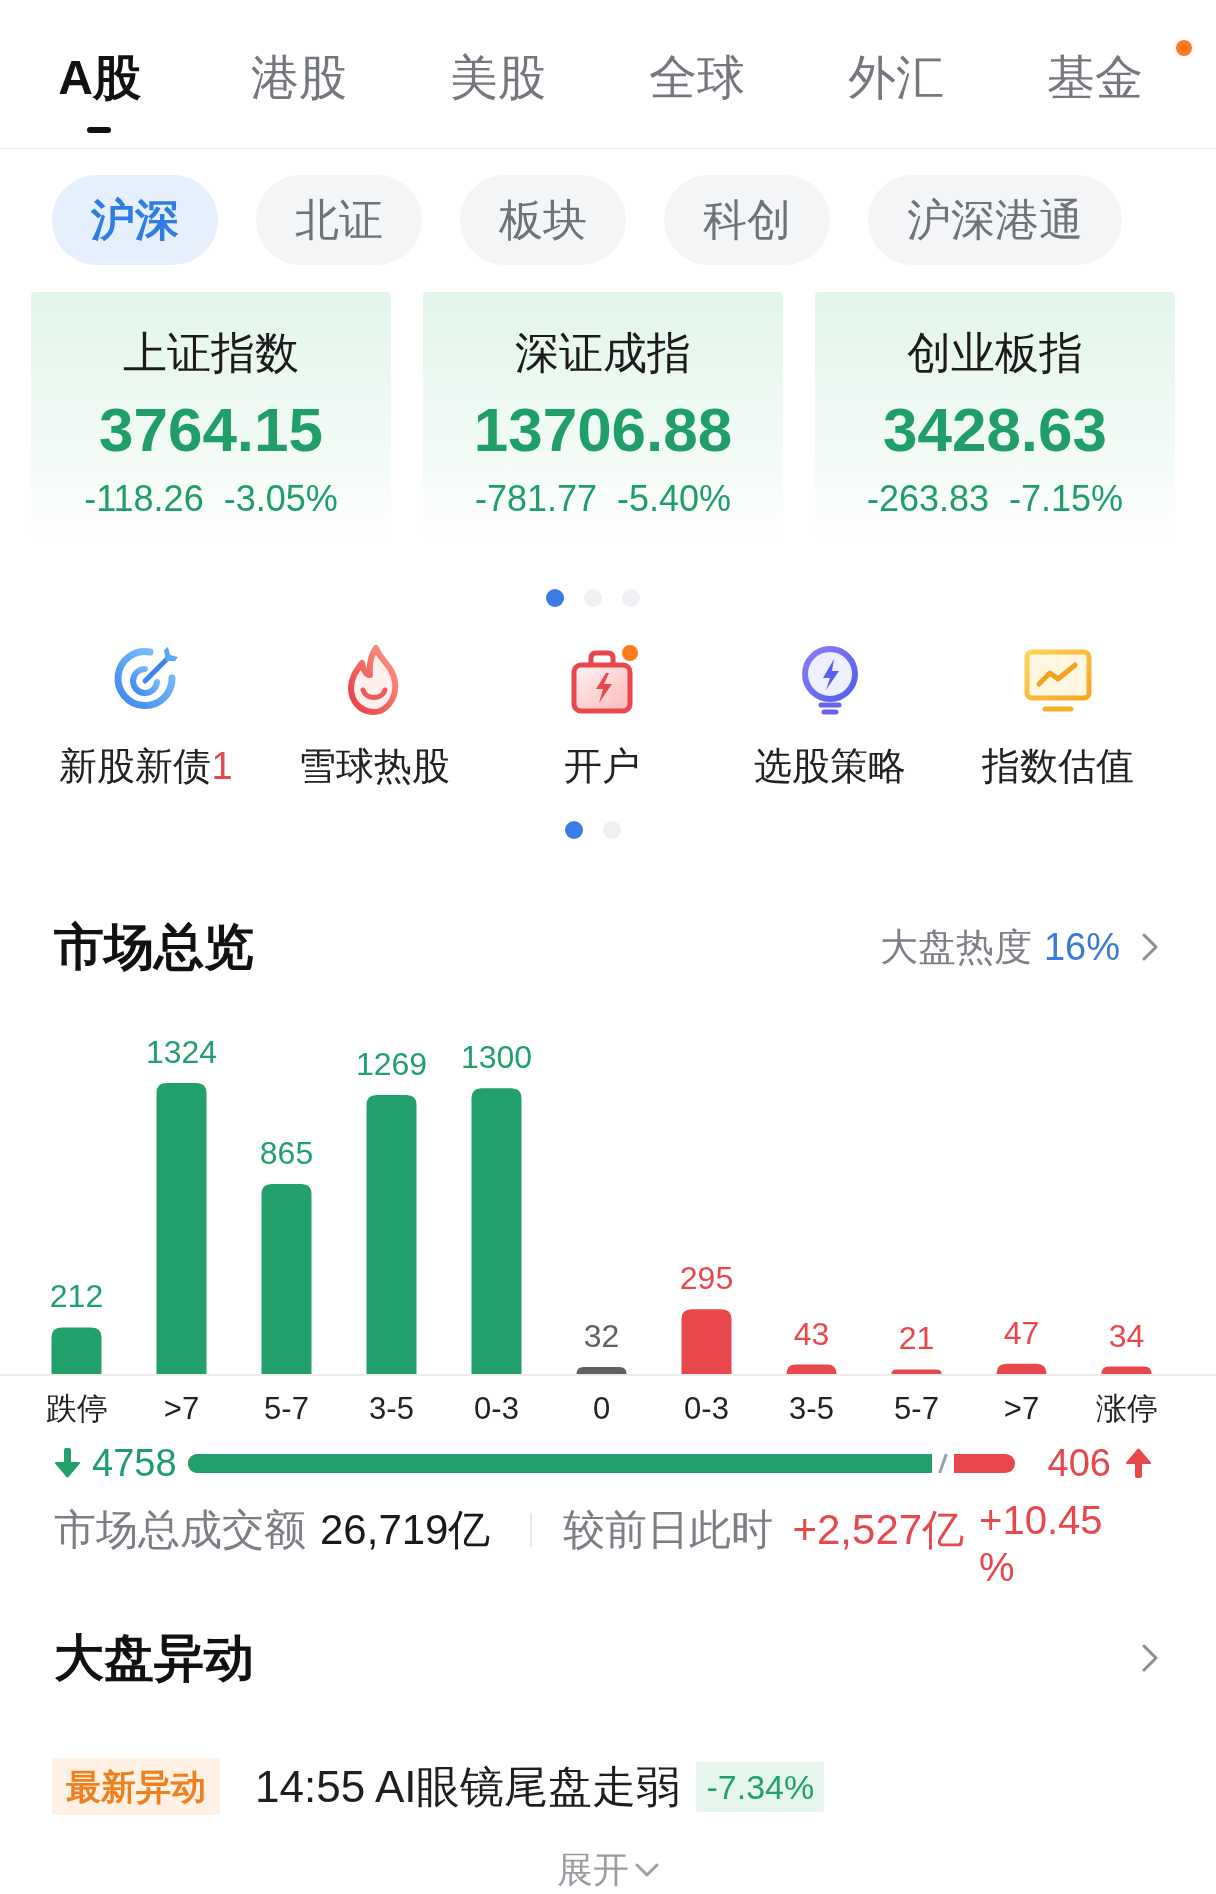 This screenshot has width=1216, height=1894. What do you see at coordinates (895, 54) in the screenshot?
I see `market-tab: 外汇` at bounding box center [895, 54].